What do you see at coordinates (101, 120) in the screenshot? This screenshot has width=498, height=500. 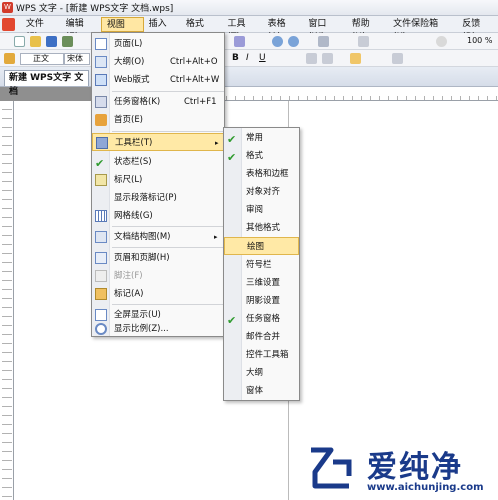 I see `home-icon` at bounding box center [101, 120].